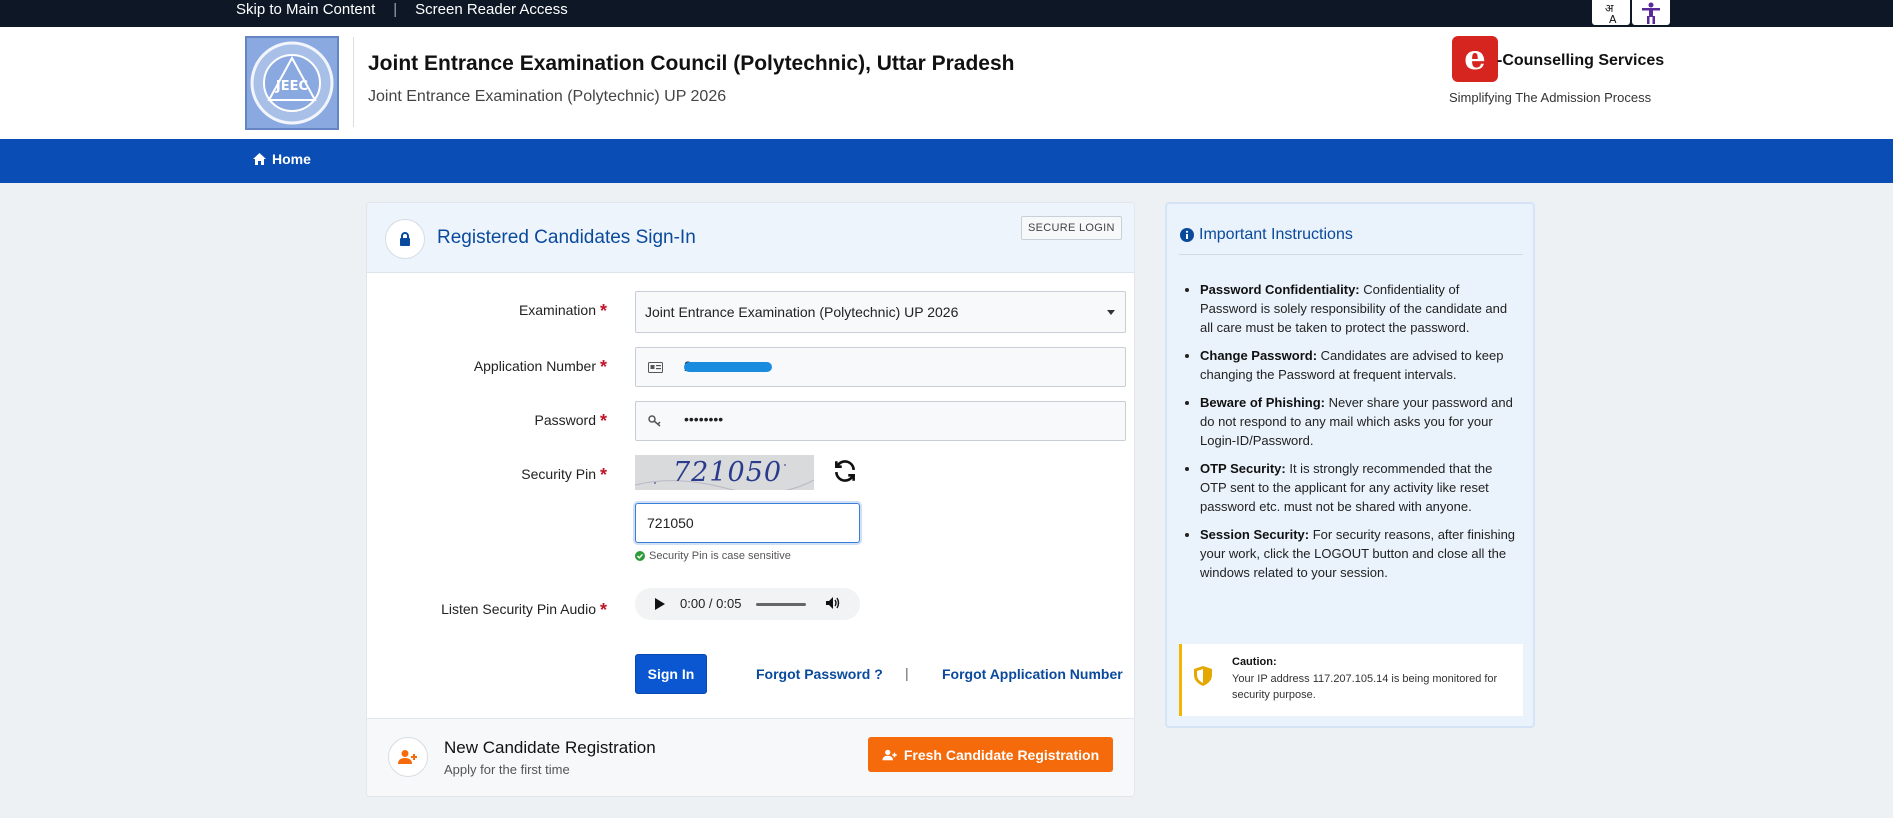  I want to click on secure-login-badge: SECURE LOGIN, so click(1071, 228).